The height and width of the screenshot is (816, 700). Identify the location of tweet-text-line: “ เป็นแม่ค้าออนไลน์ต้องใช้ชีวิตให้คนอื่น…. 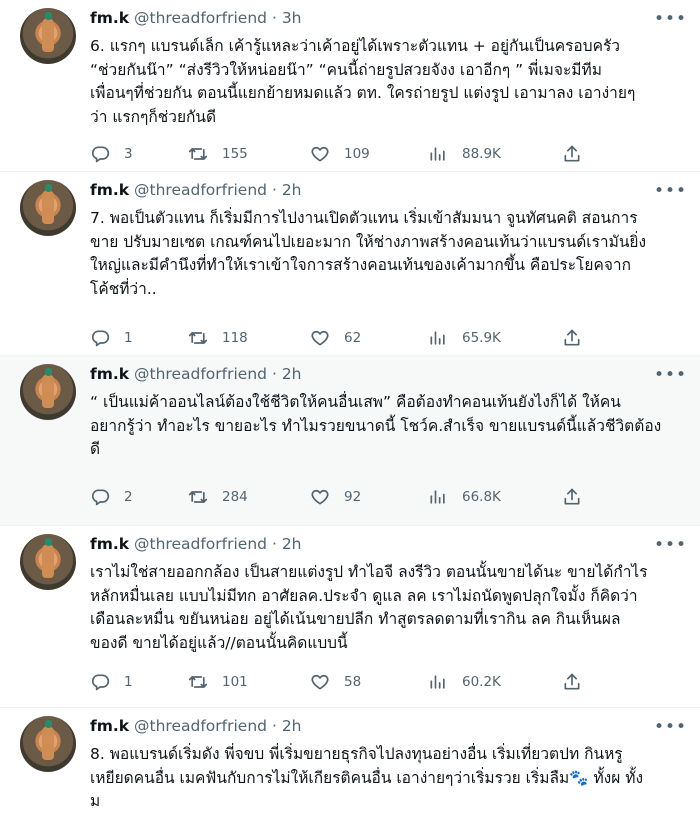
(355, 402).